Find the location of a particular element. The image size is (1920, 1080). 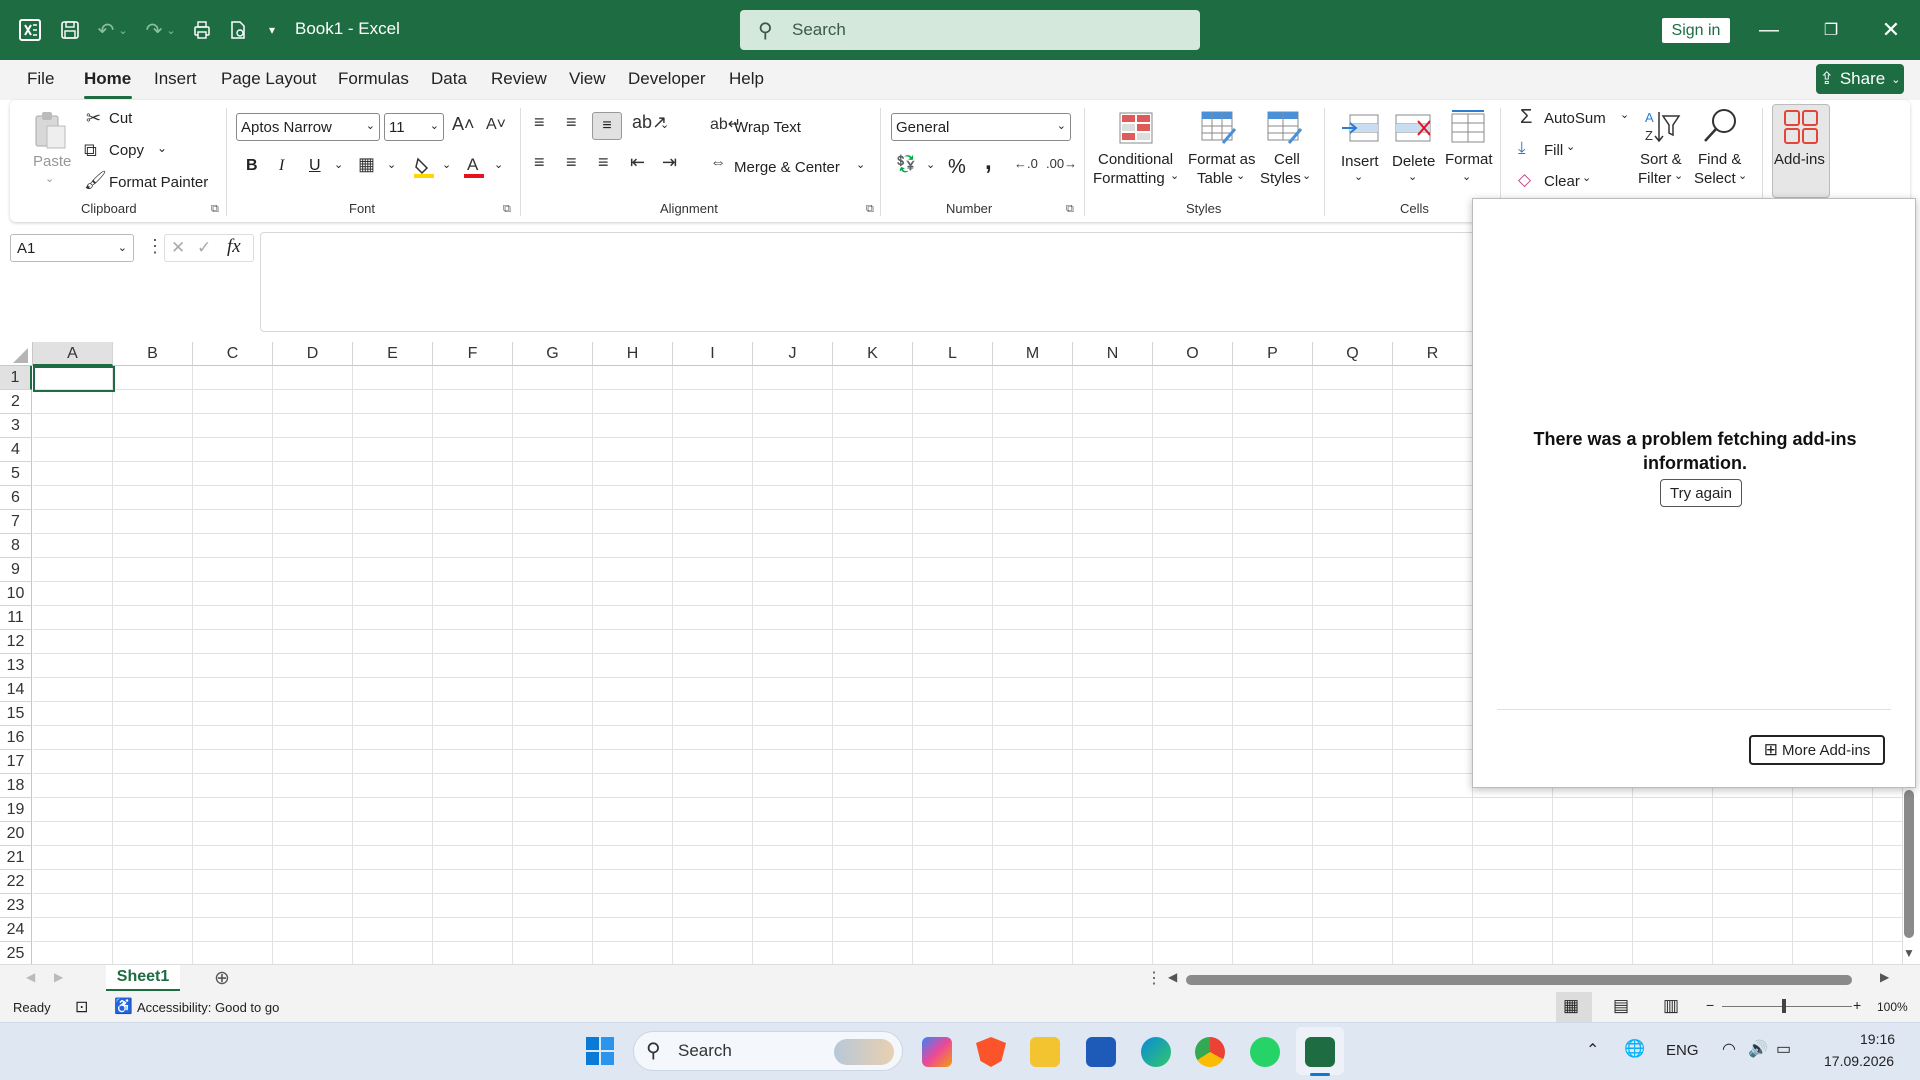

find-select-label: Find & is located at coordinates (1719, 159).